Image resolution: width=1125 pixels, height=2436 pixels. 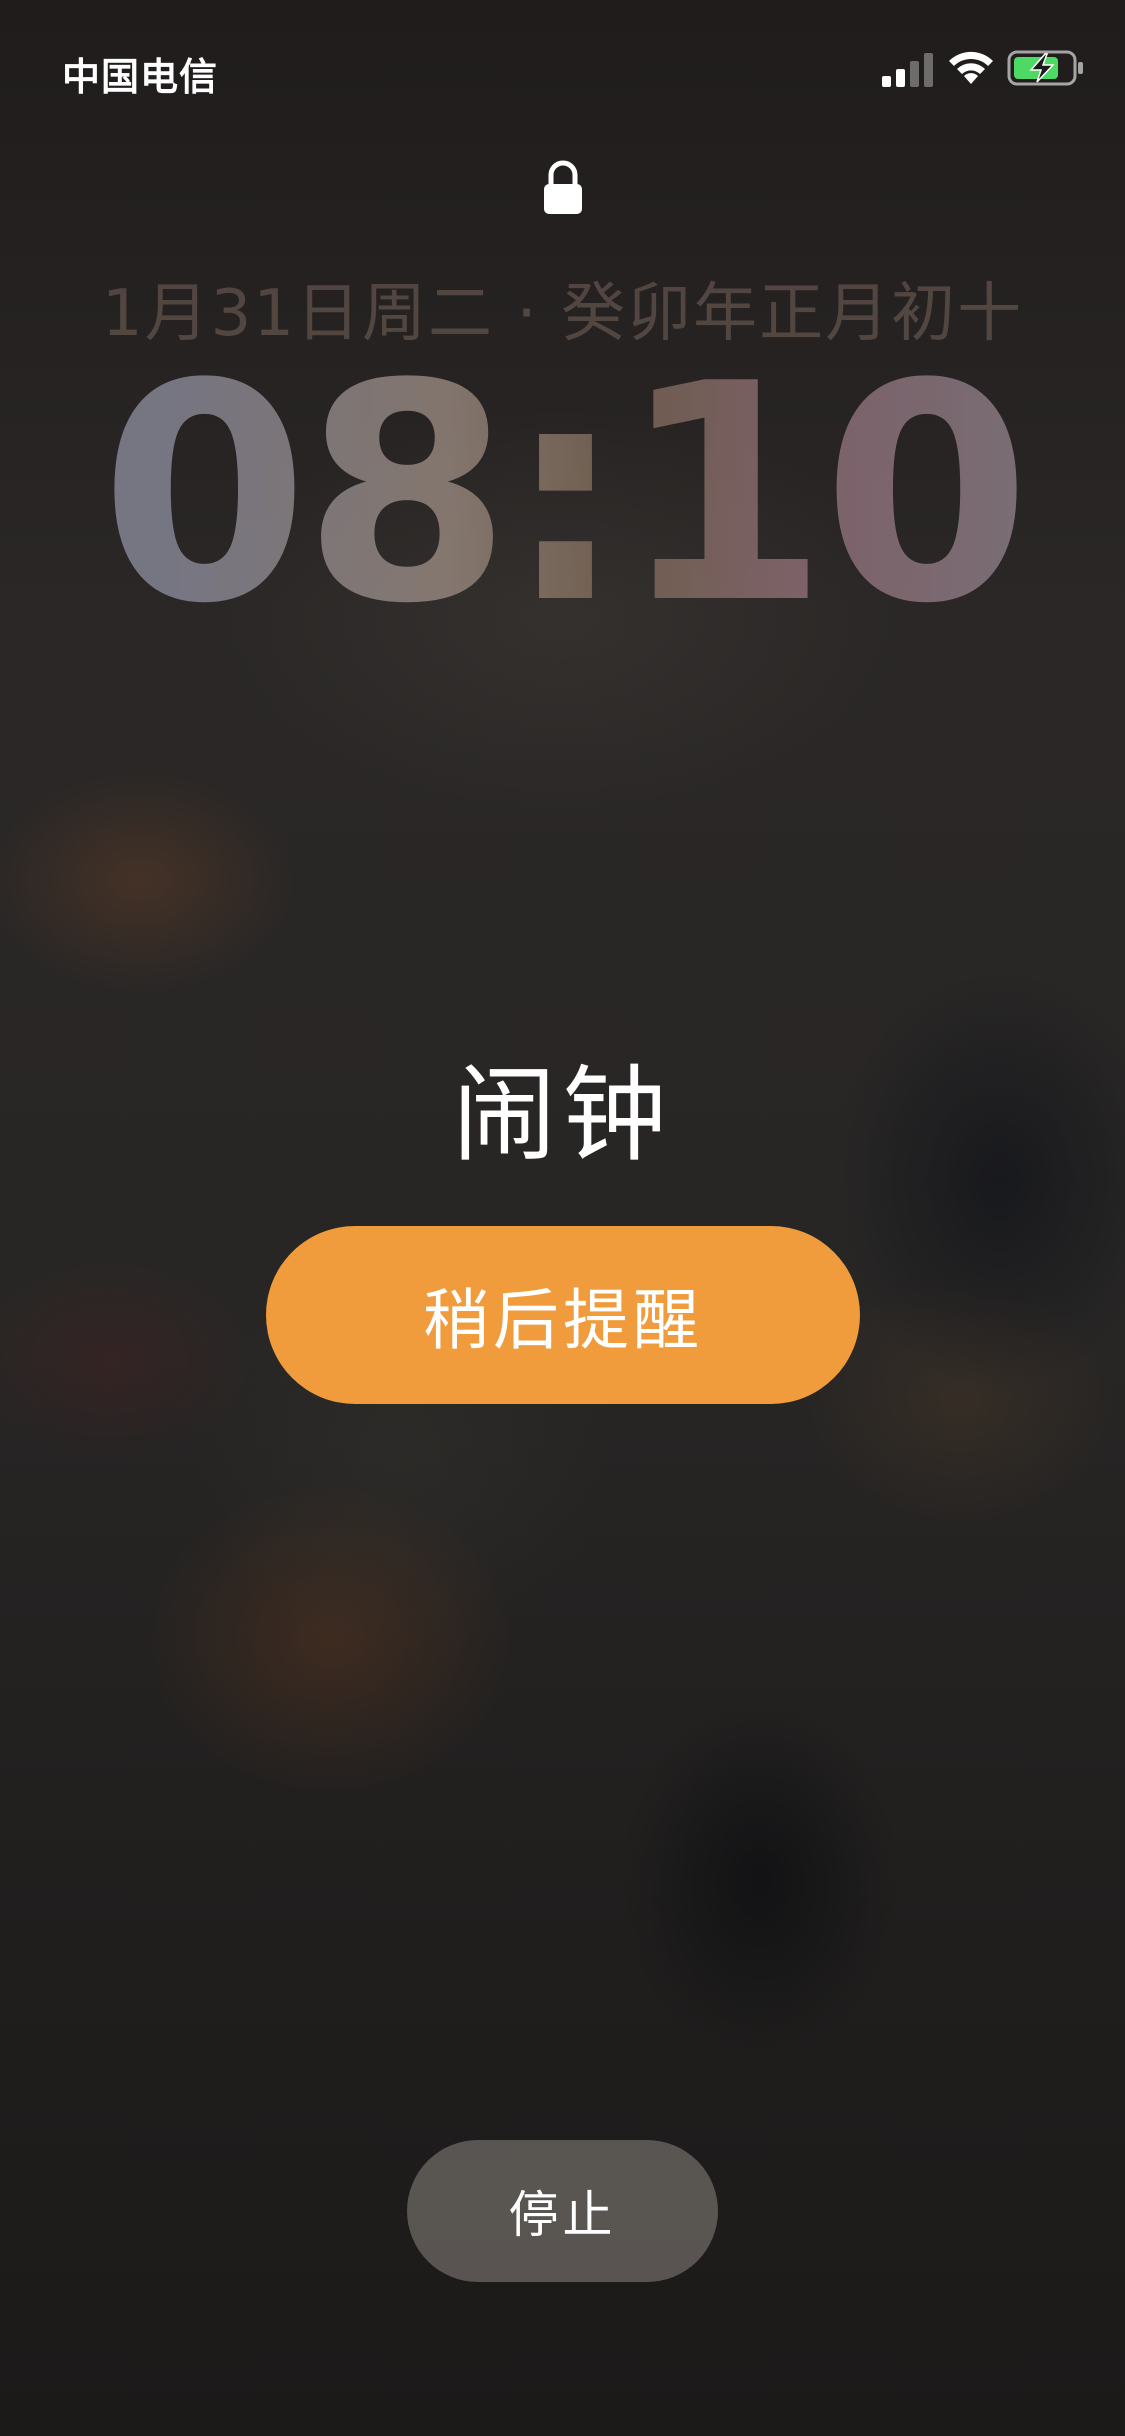 I want to click on stop-button: 停止, so click(x=562, y=2211).